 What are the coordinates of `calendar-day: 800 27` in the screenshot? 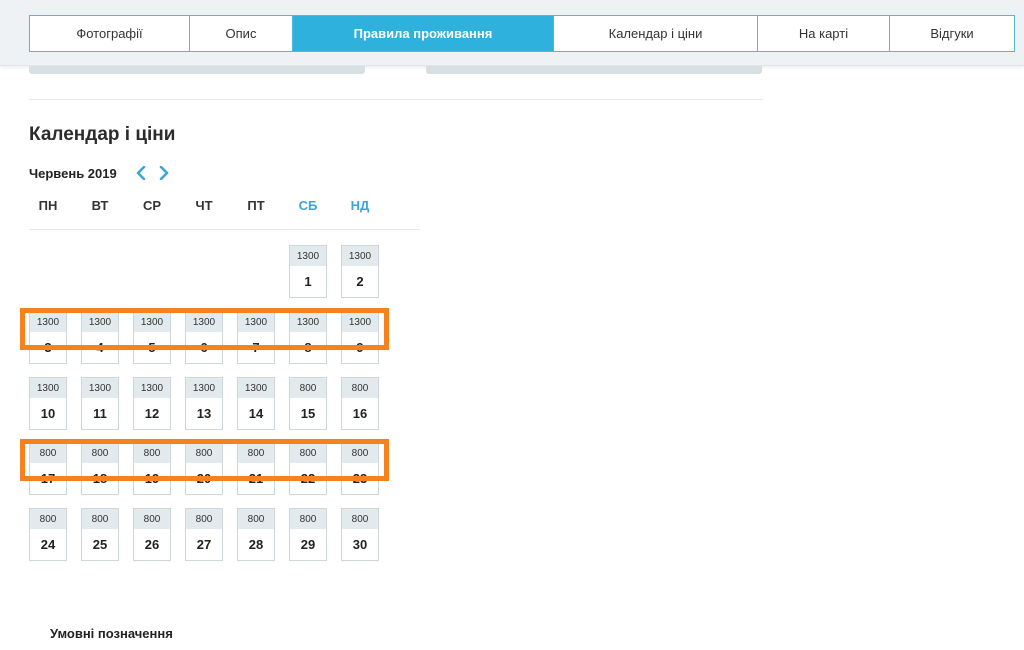 It's located at (204, 534).